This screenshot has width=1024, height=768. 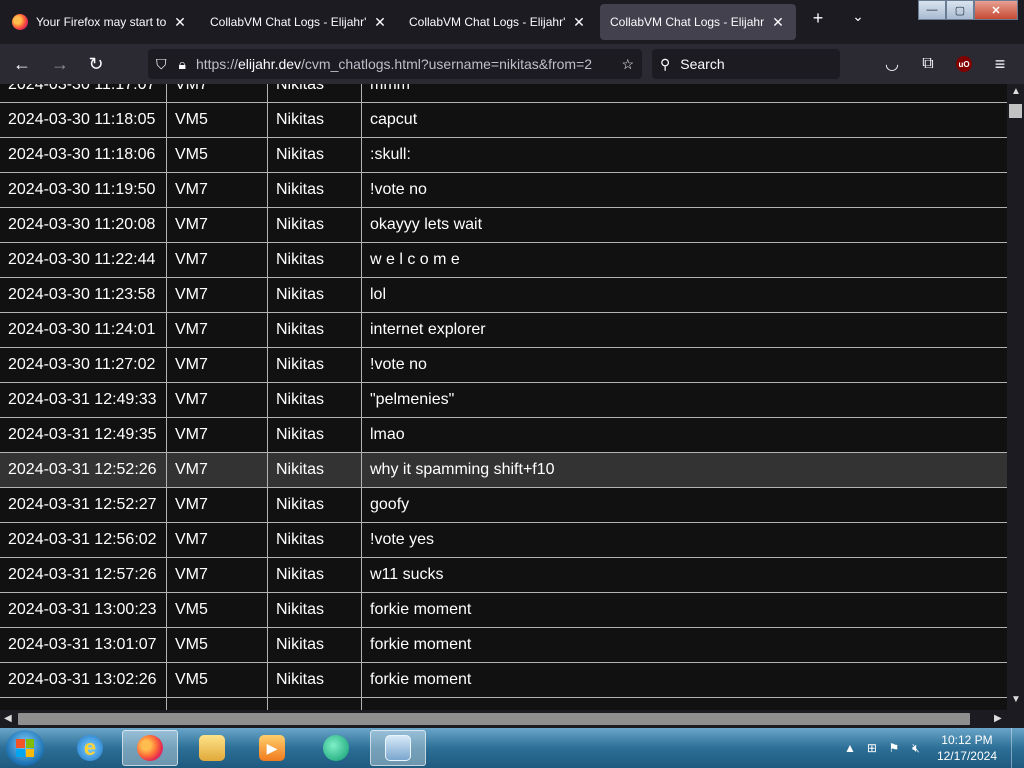 I want to click on tracking-protection-shield-icon: ⛉, so click(x=161, y=64).